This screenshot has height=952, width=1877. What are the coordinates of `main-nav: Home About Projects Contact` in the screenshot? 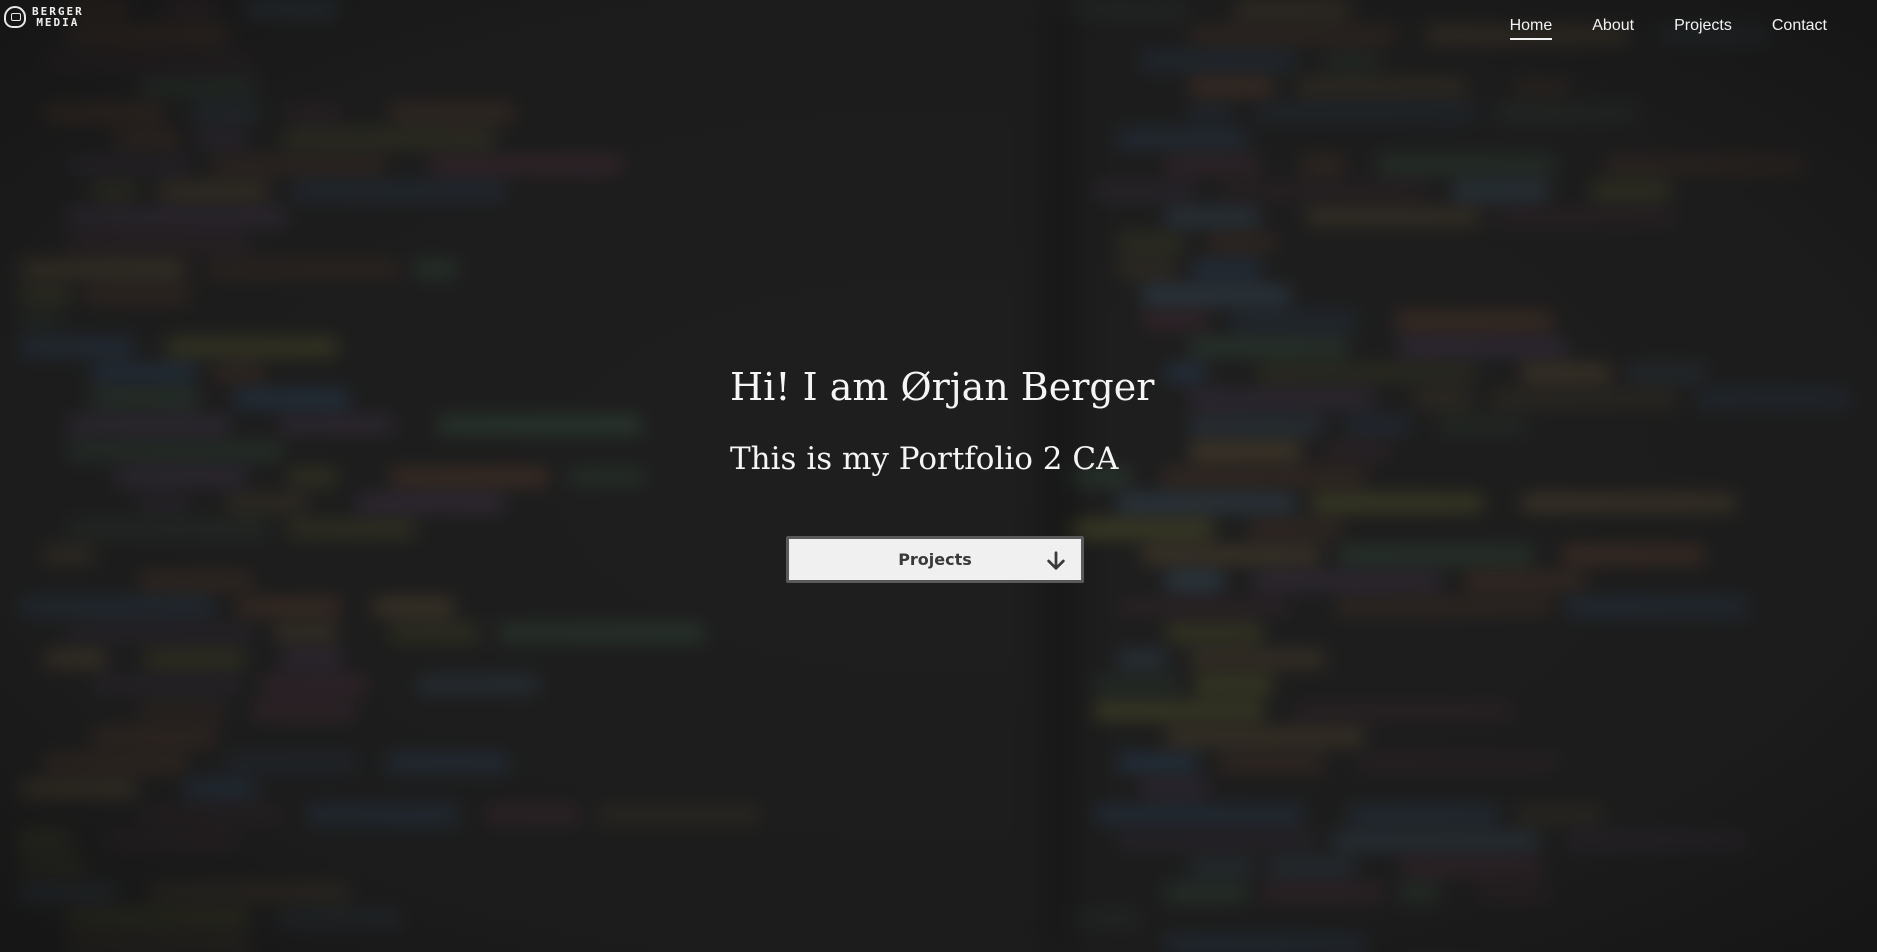 It's located at (1668, 28).